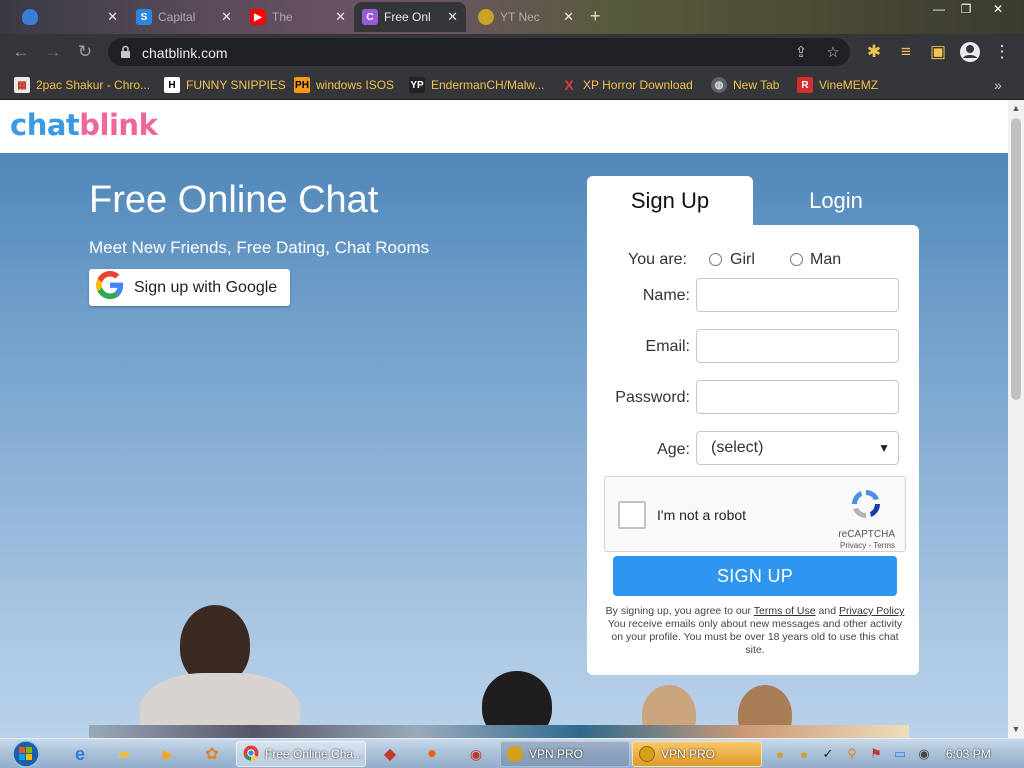 The image size is (1024, 768). Describe the element at coordinates (565, 754) in the screenshot. I see `taskbar-vpn-task: VPN PRO` at that location.